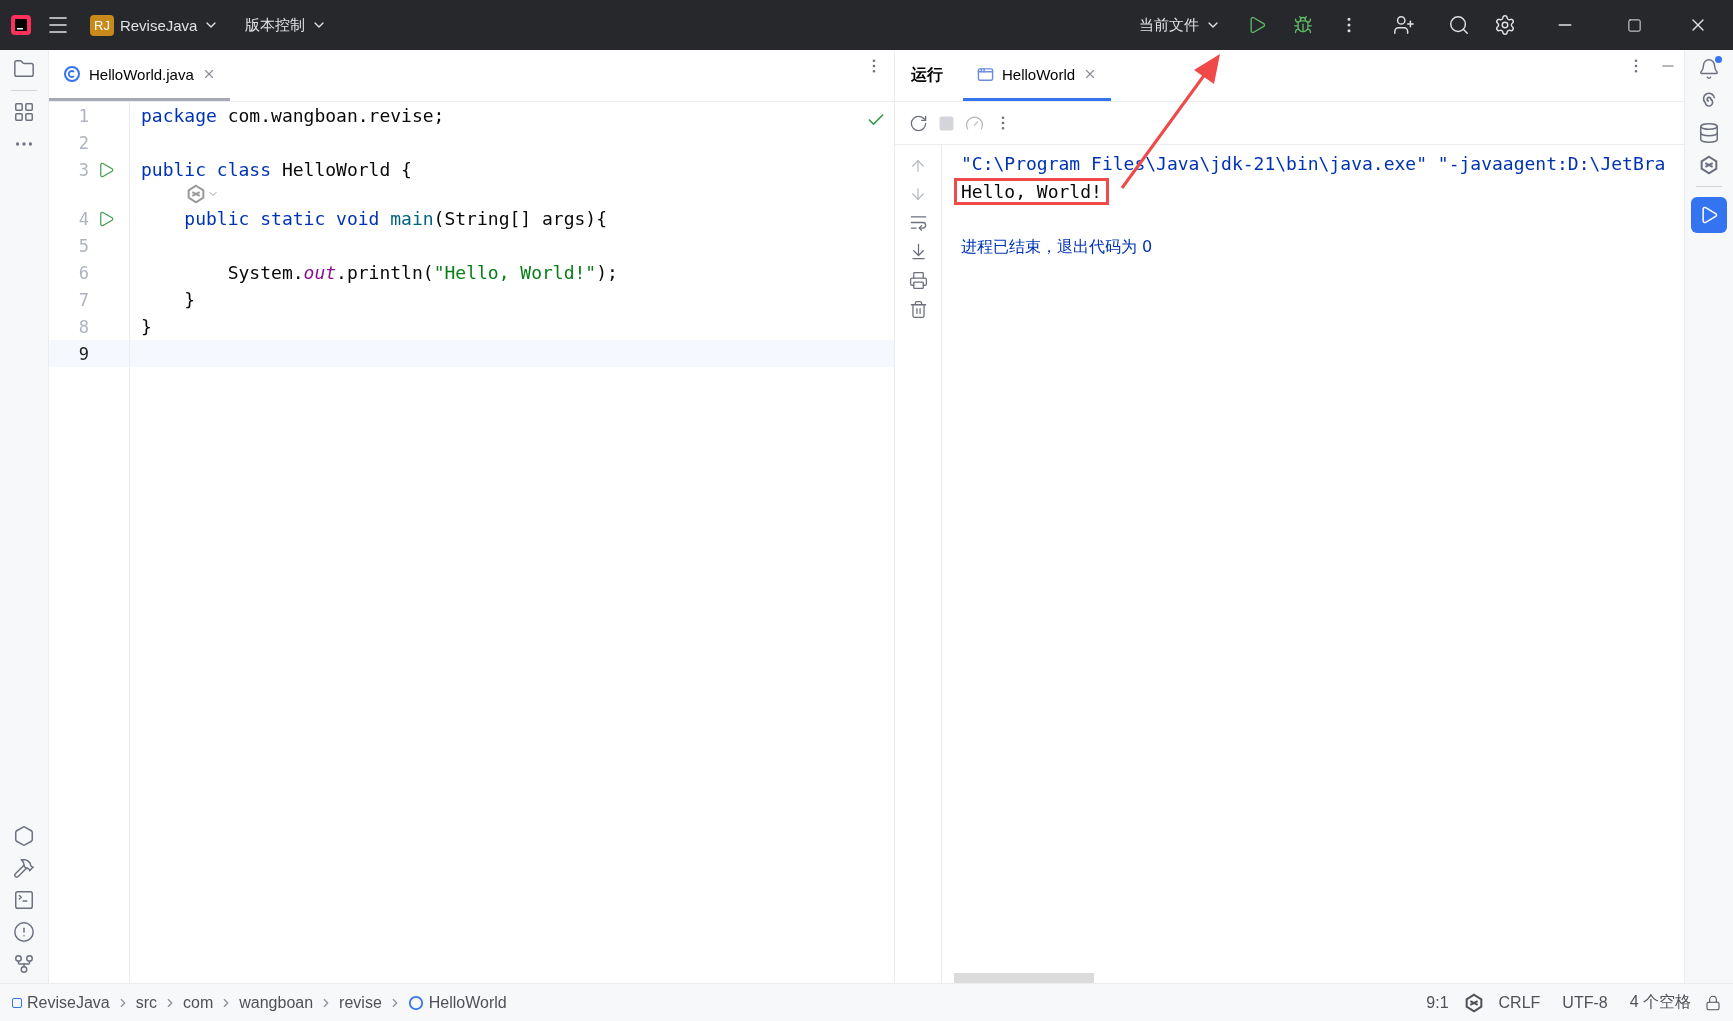  What do you see at coordinates (83, 326) in the screenshot?
I see `line-number: 8` at bounding box center [83, 326].